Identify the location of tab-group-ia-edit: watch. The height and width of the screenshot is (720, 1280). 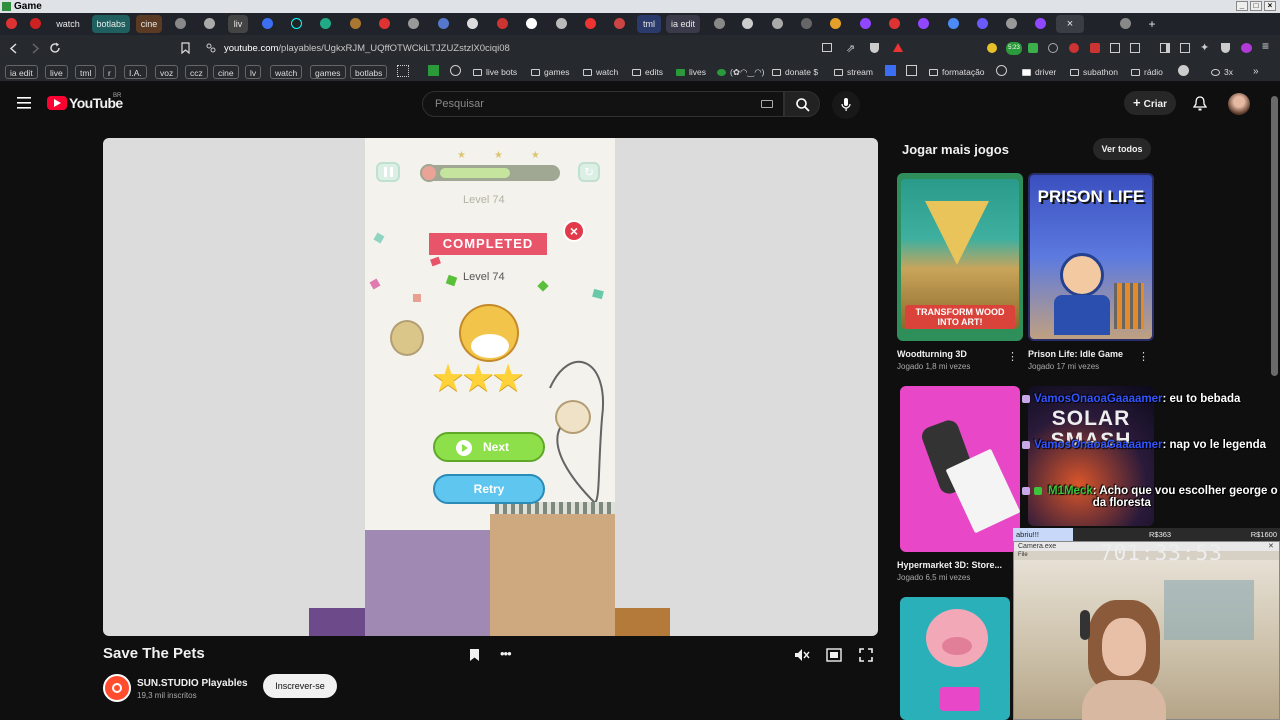
(68, 24).